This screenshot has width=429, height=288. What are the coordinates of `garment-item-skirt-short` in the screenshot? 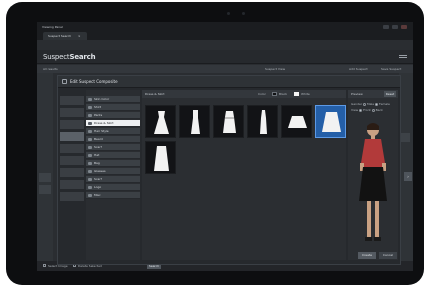 It's located at (296, 121).